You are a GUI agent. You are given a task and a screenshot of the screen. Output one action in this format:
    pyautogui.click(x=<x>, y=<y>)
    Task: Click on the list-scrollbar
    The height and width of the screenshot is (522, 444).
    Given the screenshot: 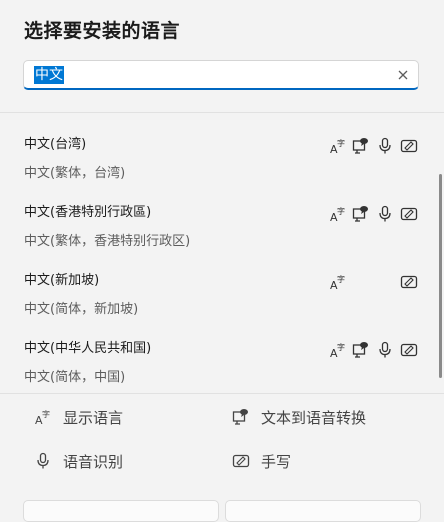 What is the action you would take?
    pyautogui.click(x=440, y=276)
    